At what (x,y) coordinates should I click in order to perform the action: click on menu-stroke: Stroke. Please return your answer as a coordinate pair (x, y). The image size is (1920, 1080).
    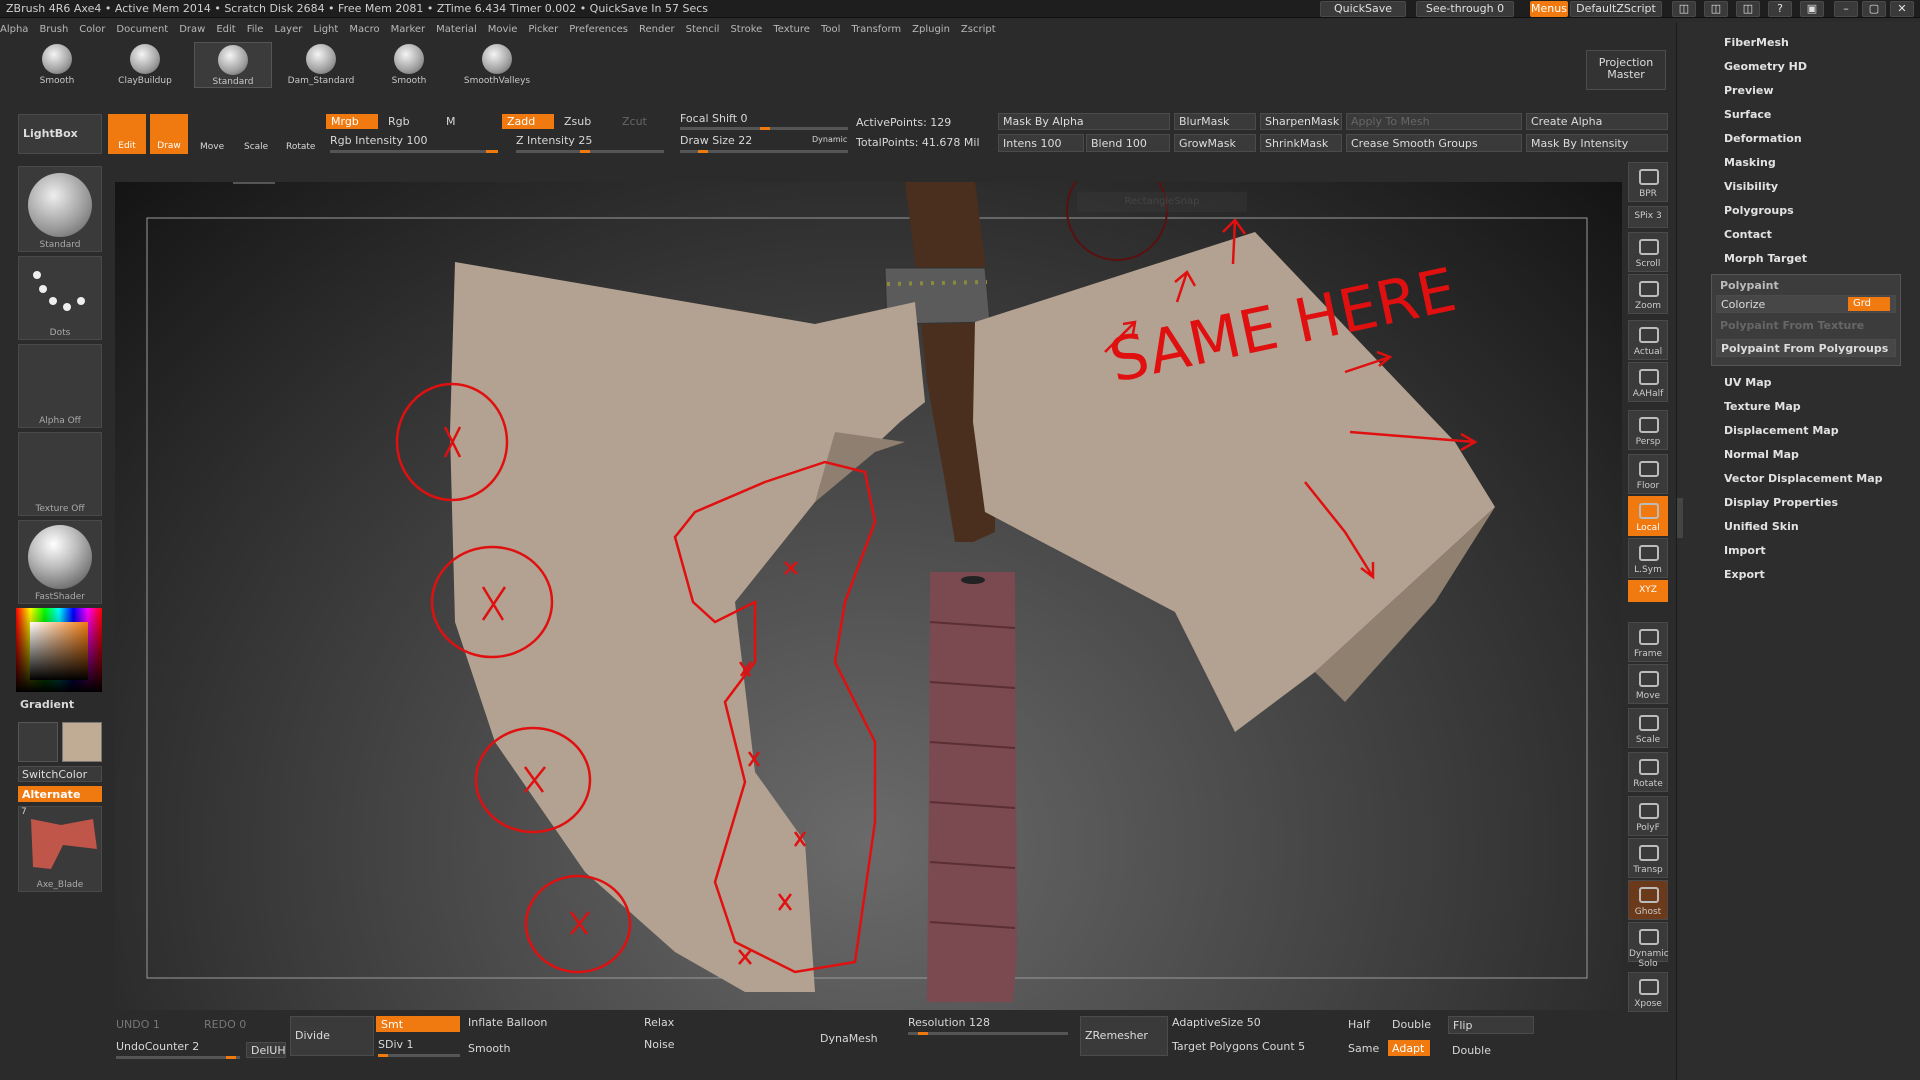
    Looking at the image, I should click on (746, 29).